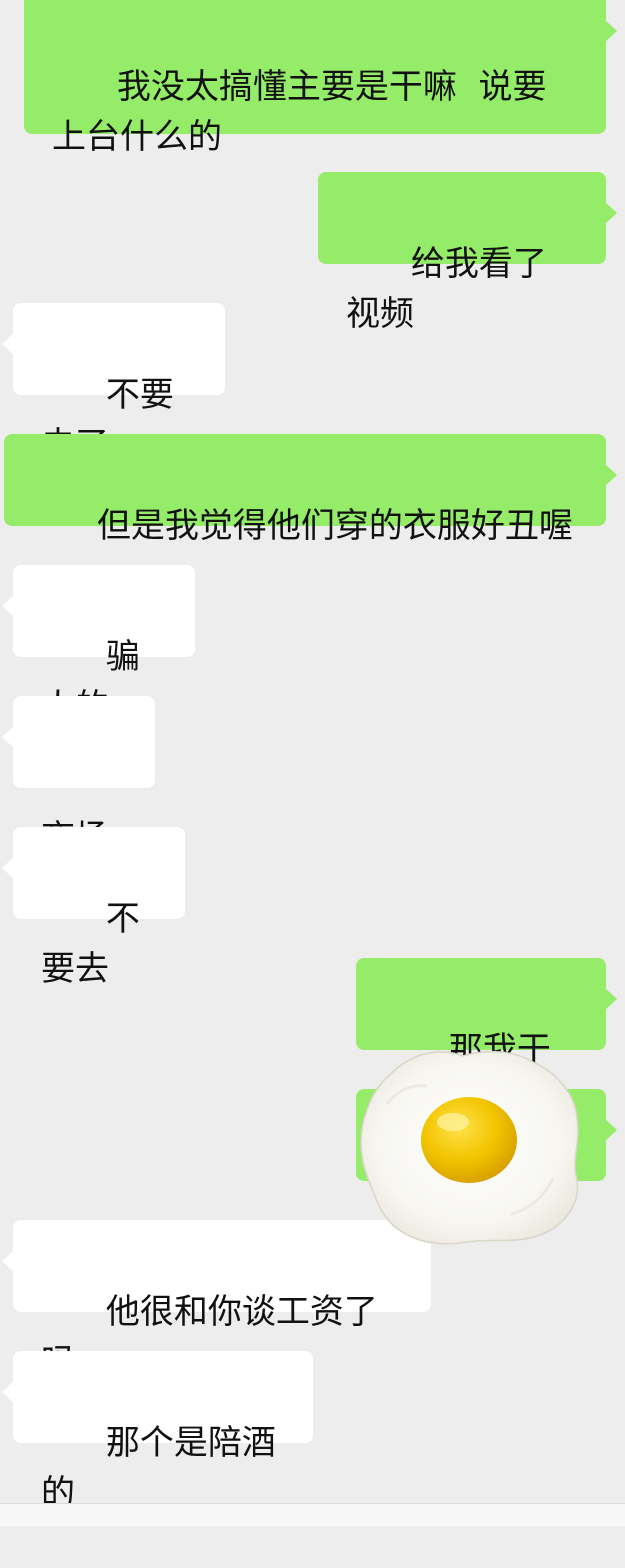 The width and height of the screenshot is (625, 1568). I want to click on message-bubble-sent: 但是我觉得他们穿的衣服好丑喔, so click(310, 490).